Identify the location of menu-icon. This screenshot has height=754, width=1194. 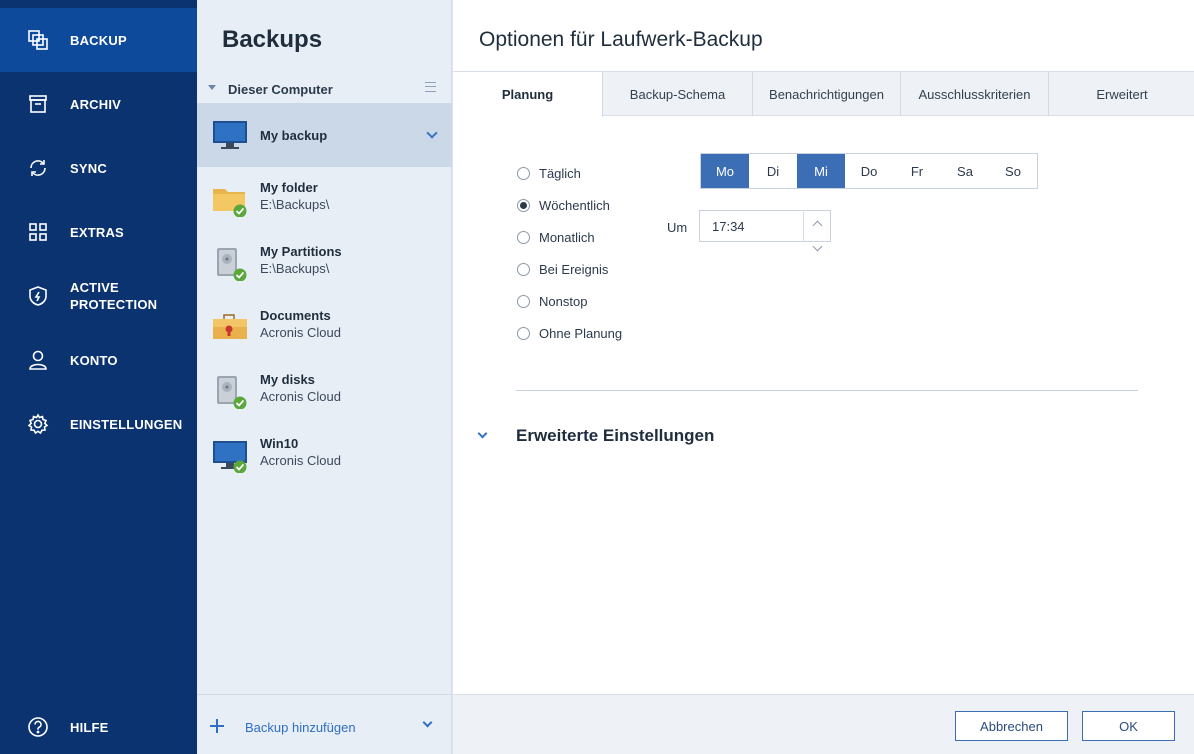
(430, 87).